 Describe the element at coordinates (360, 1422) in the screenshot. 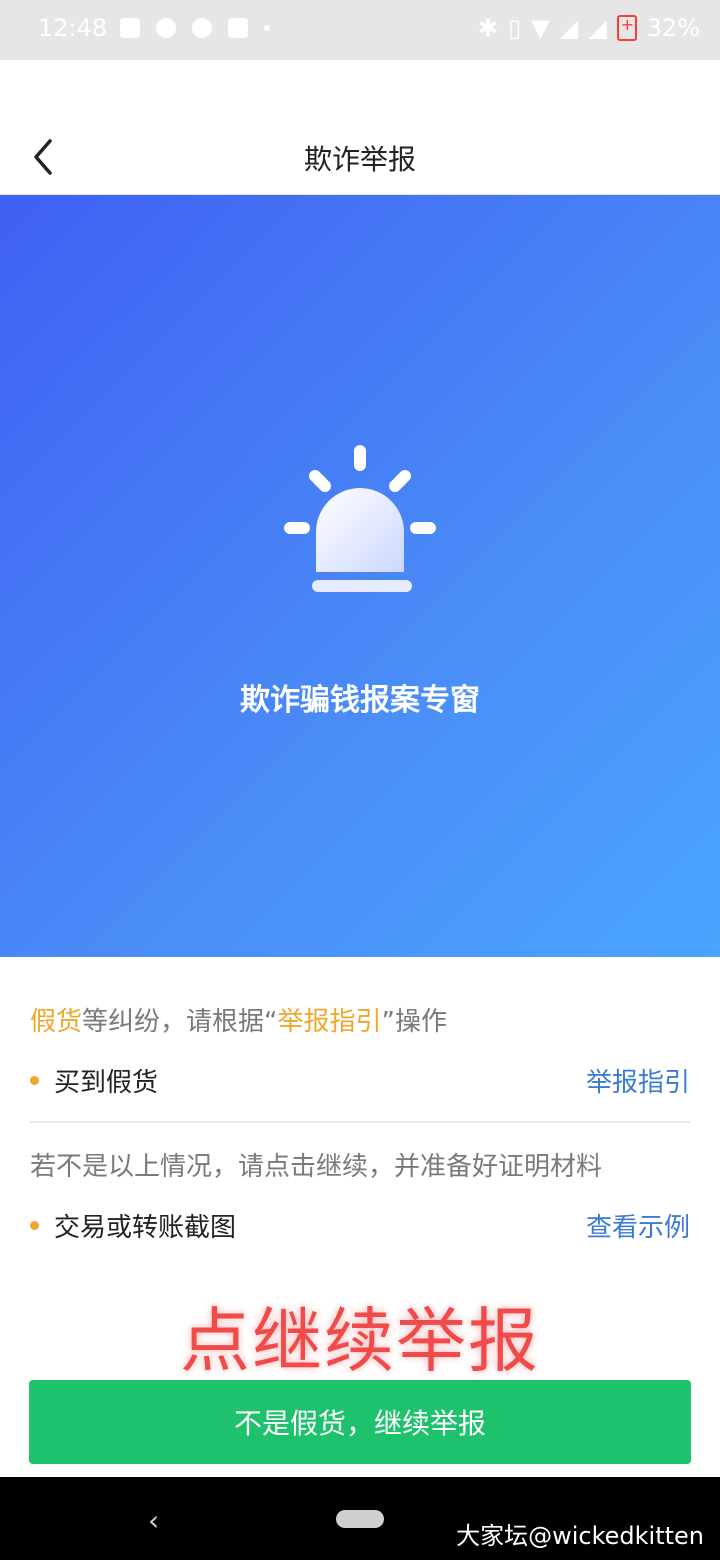

I see `continue-report-button: 不是假货，继续举报` at that location.